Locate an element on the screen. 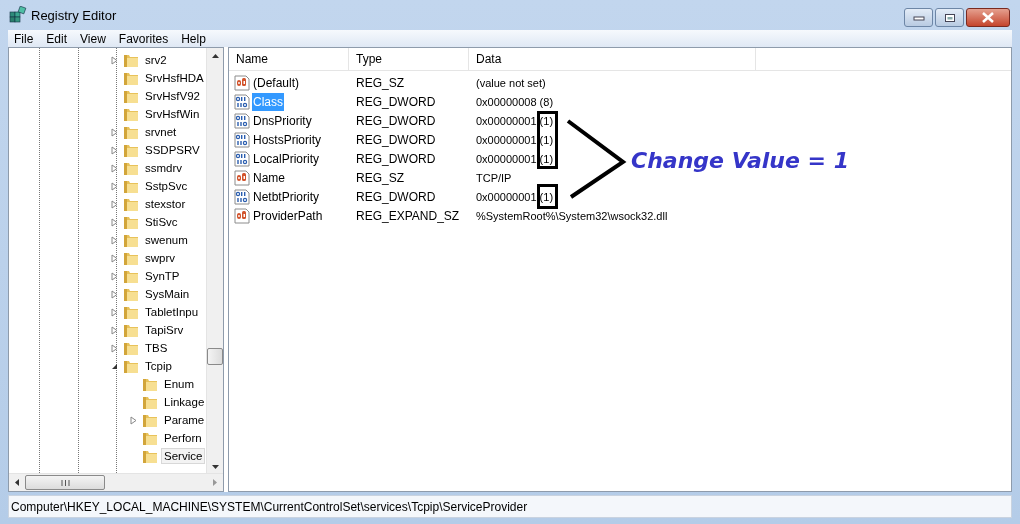 This screenshot has width=1020, height=524. scroll-up-icon is located at coordinates (215, 56).